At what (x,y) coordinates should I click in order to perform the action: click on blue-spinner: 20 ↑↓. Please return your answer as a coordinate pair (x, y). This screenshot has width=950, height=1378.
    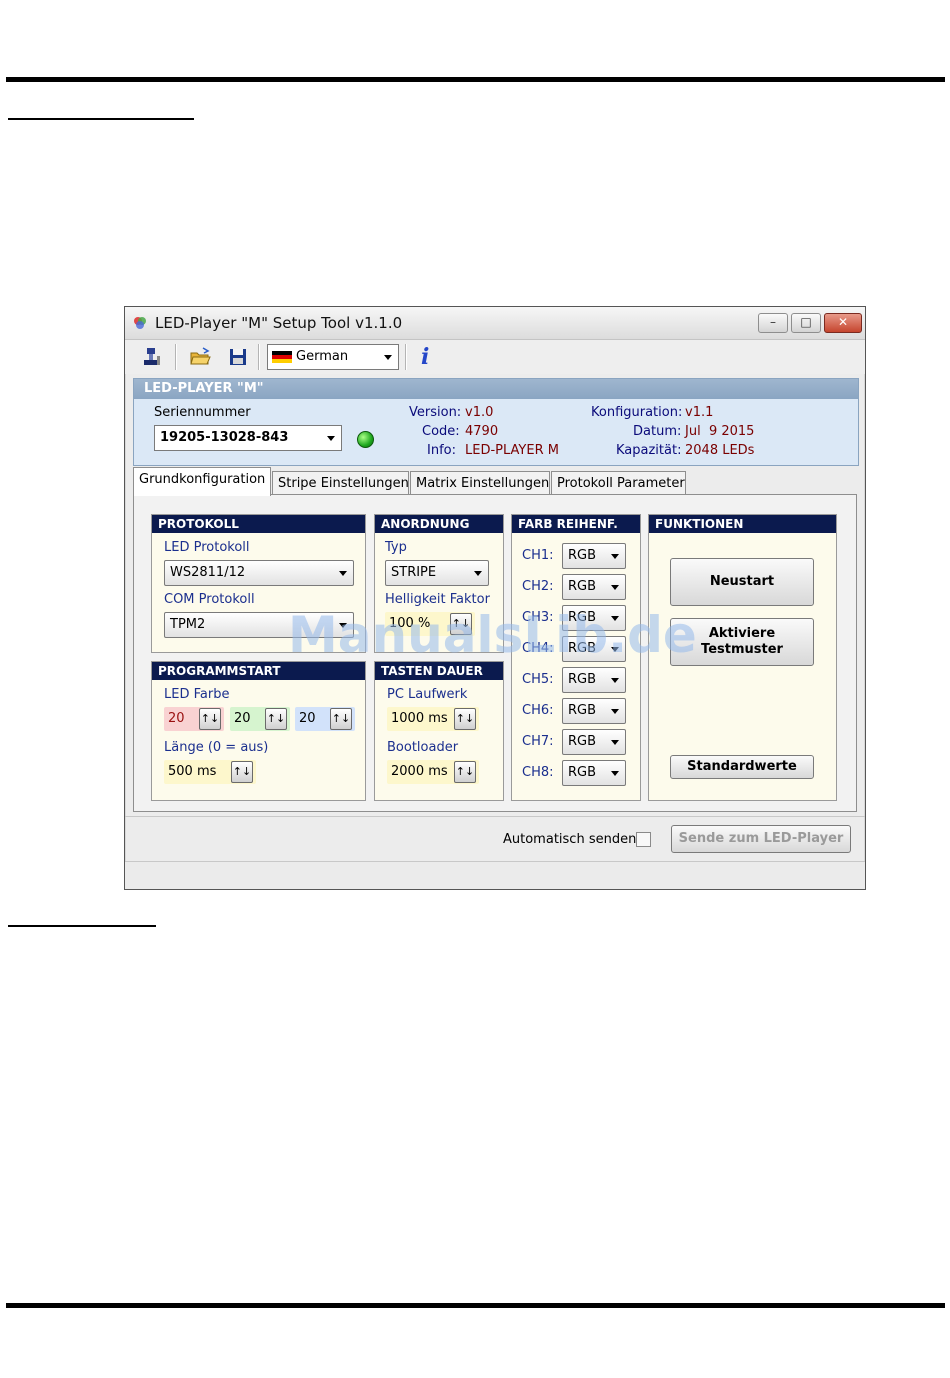
    Looking at the image, I should click on (325, 719).